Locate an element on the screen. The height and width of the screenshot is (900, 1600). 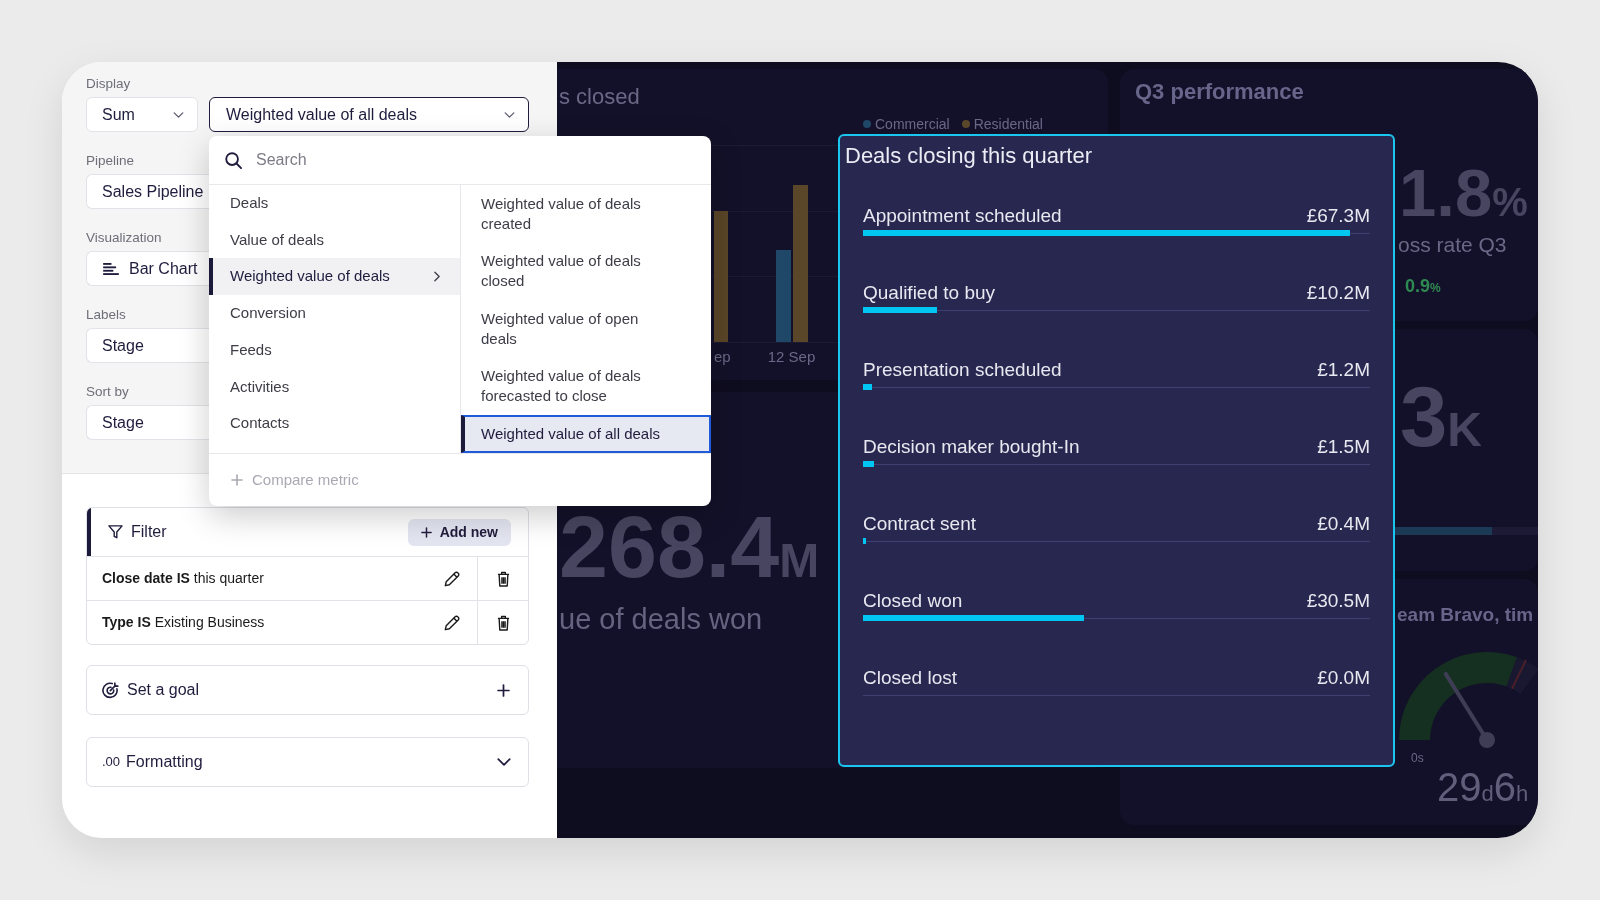
add-filter-button: Add new is located at coordinates (459, 532).